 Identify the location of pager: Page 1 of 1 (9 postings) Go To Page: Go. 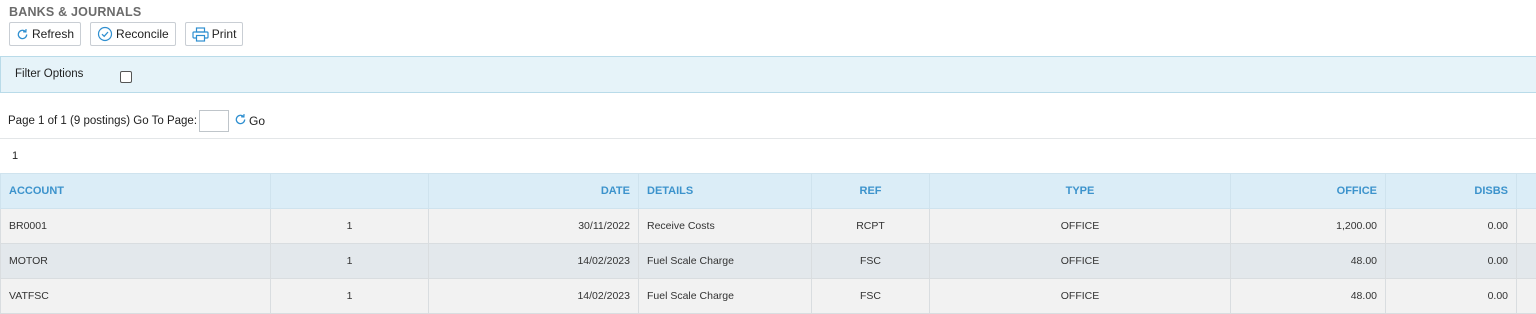
(136, 121).